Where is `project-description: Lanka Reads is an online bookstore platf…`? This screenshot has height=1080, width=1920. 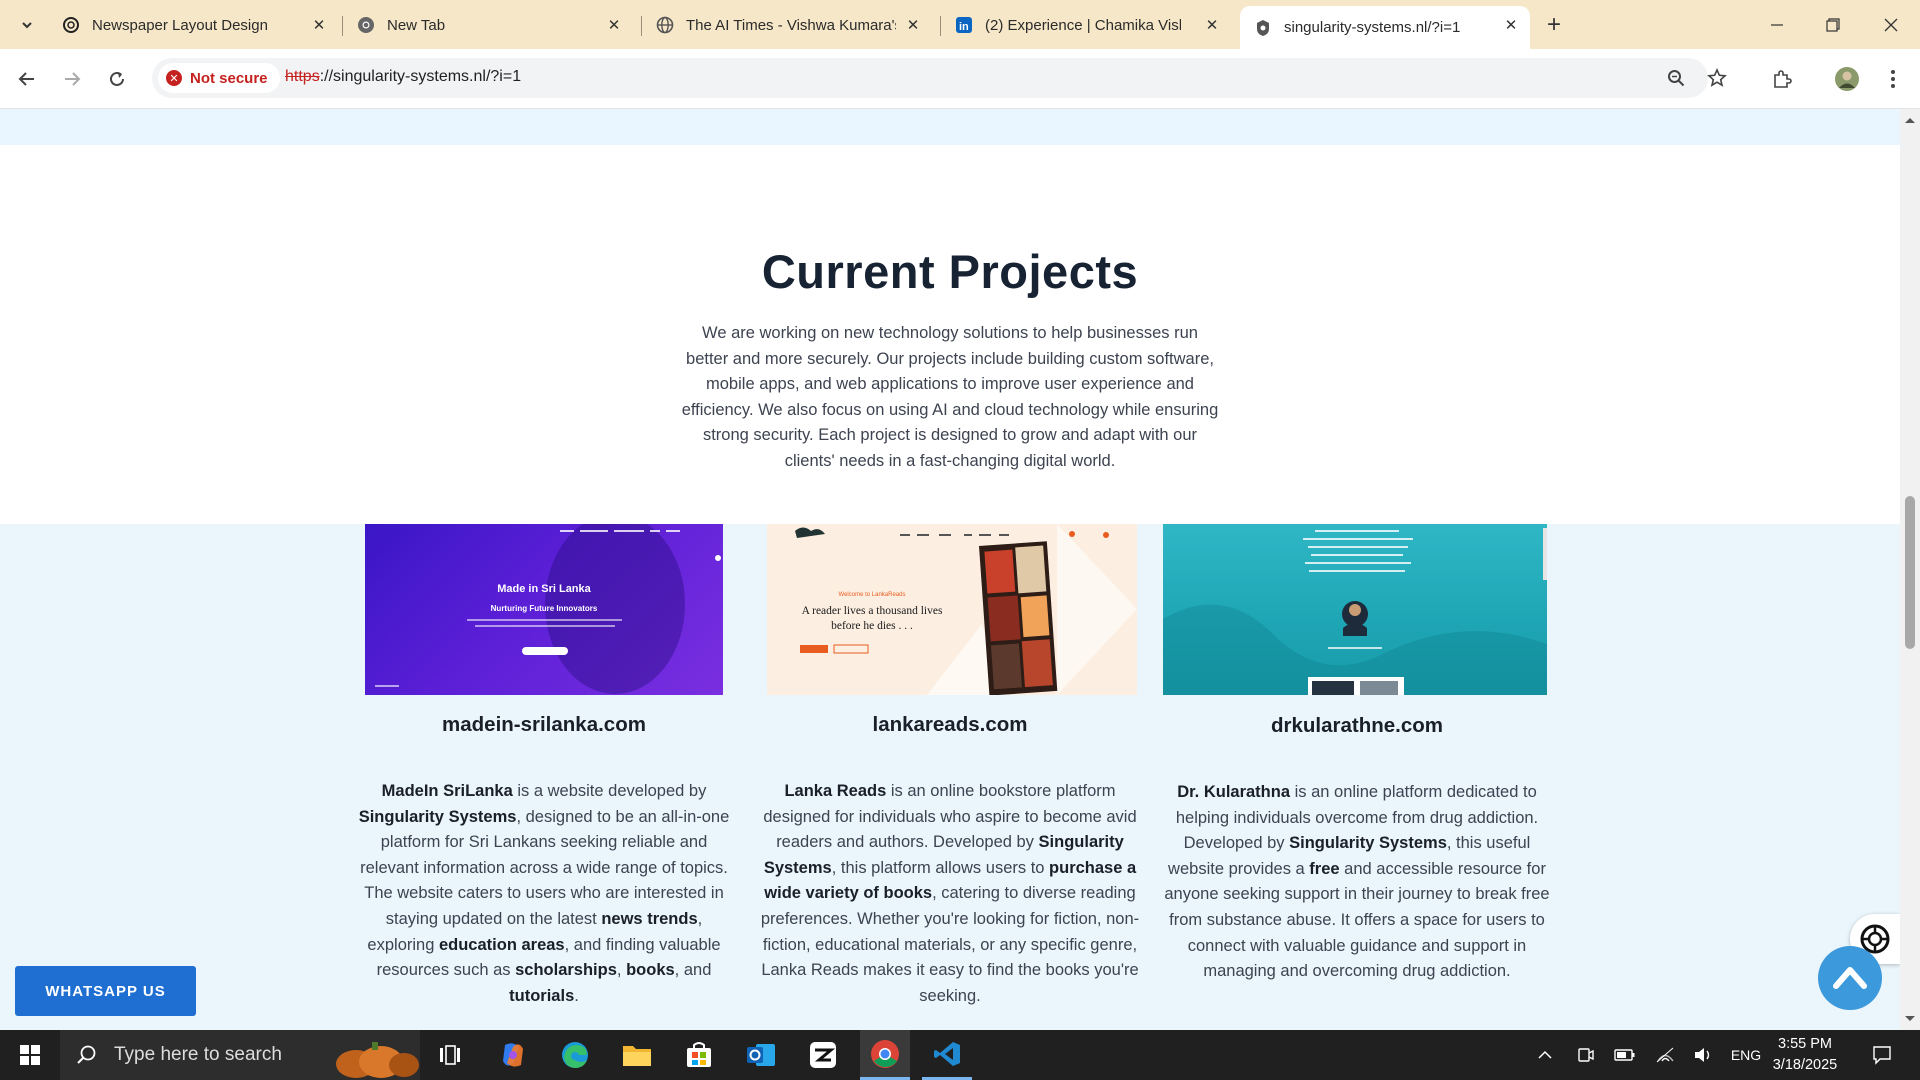 project-description: Lanka Reads is an online bookstore platf… is located at coordinates (950, 893).